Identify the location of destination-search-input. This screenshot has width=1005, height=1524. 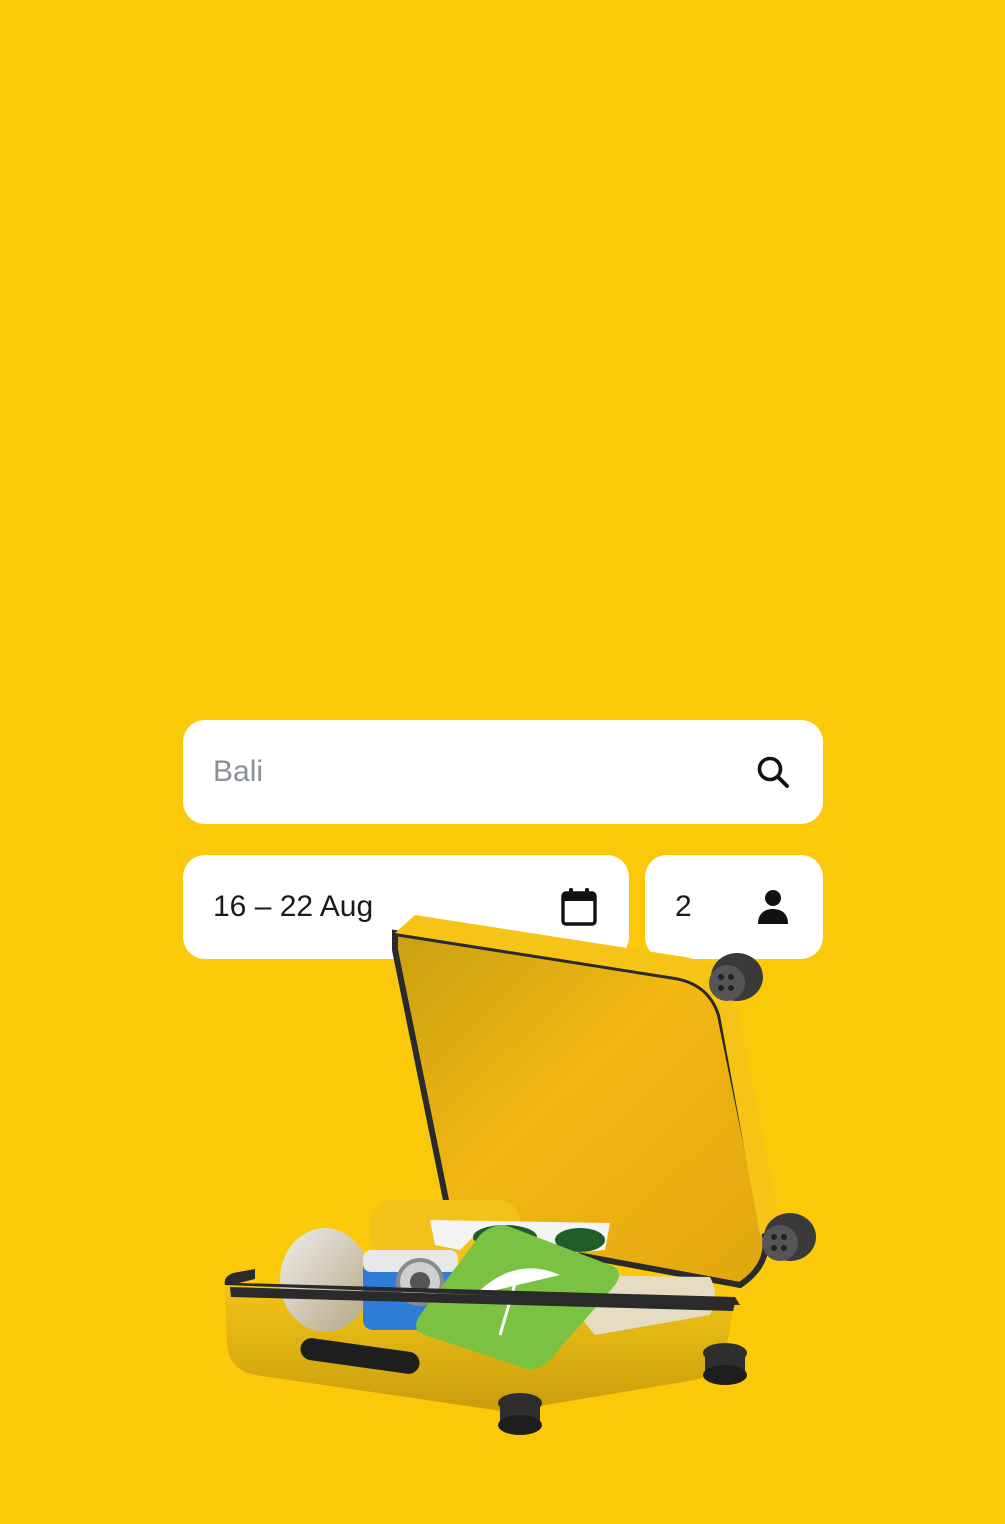
(483, 772).